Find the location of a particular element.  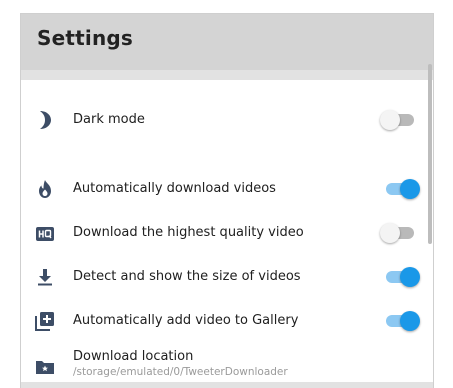

hq-icon is located at coordinates (45, 234).